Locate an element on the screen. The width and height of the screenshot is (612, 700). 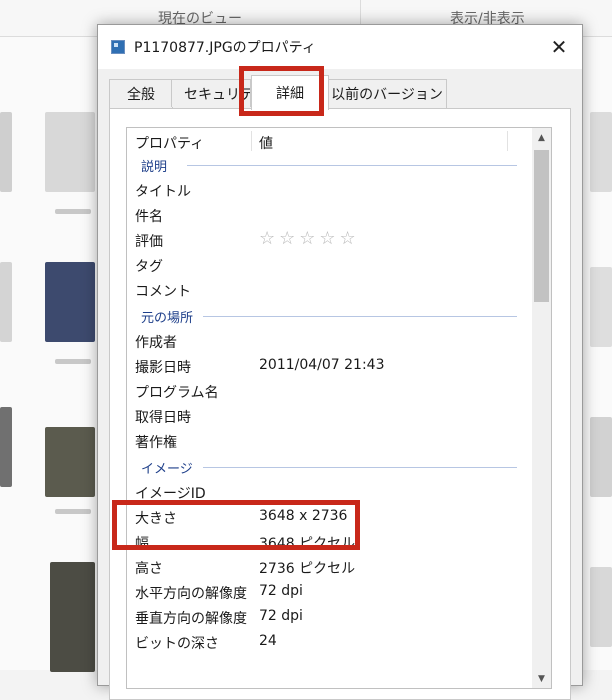
tab-previous-versions: 以前のバージョン is located at coordinates (387, 93).